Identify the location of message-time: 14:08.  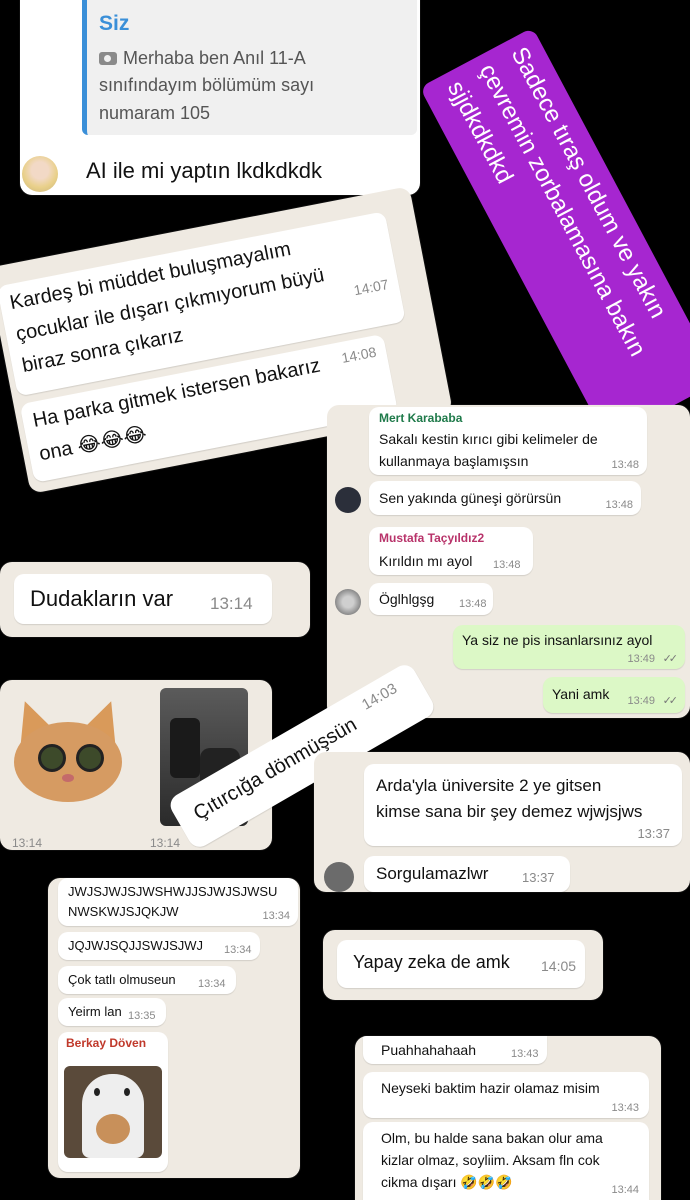
(359, 354).